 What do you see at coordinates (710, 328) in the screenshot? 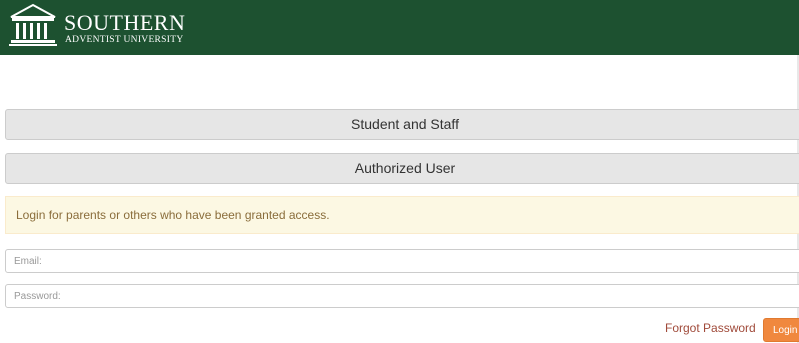
I see `forgot-password-link: Forgot Password` at bounding box center [710, 328].